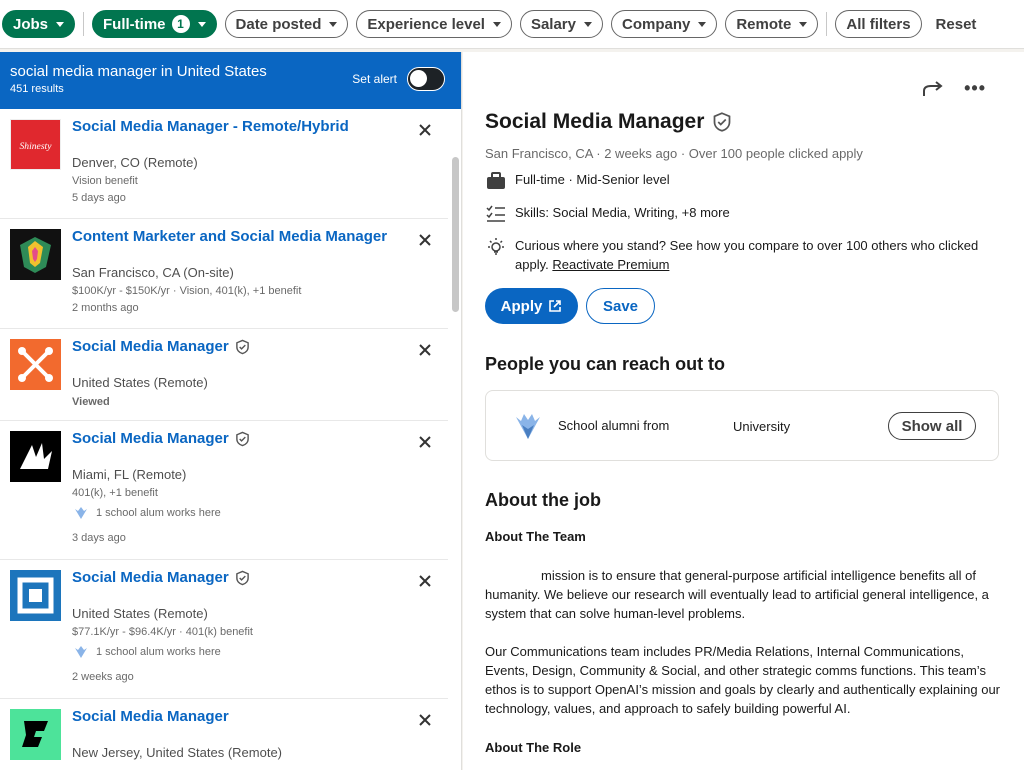 The width and height of the screenshot is (1024, 770). Describe the element at coordinates (656, 24) in the screenshot. I see `company-label: Company` at that location.